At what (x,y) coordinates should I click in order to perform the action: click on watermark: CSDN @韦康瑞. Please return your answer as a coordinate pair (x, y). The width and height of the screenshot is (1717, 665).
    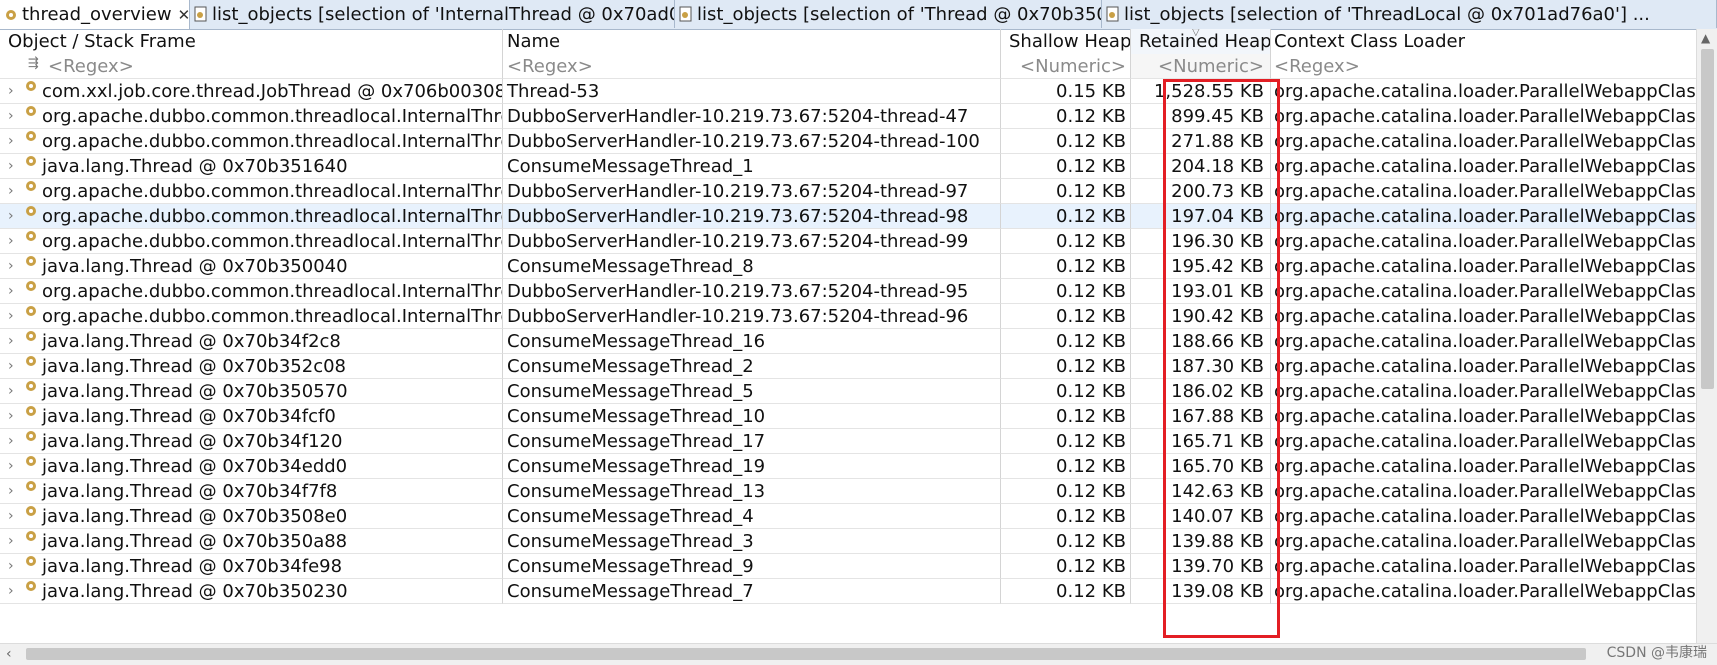
    Looking at the image, I should click on (1656, 653).